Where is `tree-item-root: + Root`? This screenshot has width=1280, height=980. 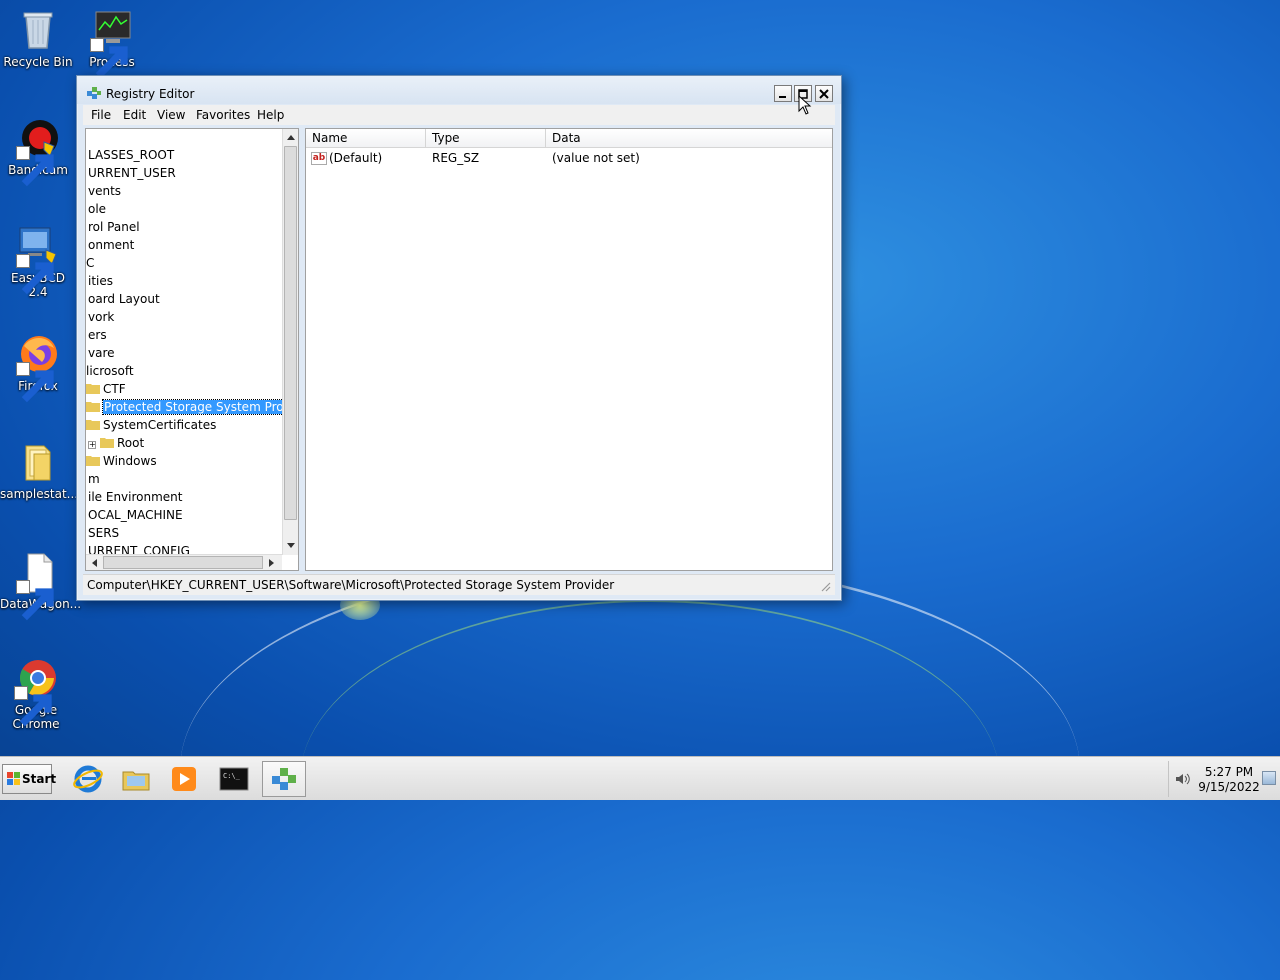
tree-item-root: + Root is located at coordinates (116, 443).